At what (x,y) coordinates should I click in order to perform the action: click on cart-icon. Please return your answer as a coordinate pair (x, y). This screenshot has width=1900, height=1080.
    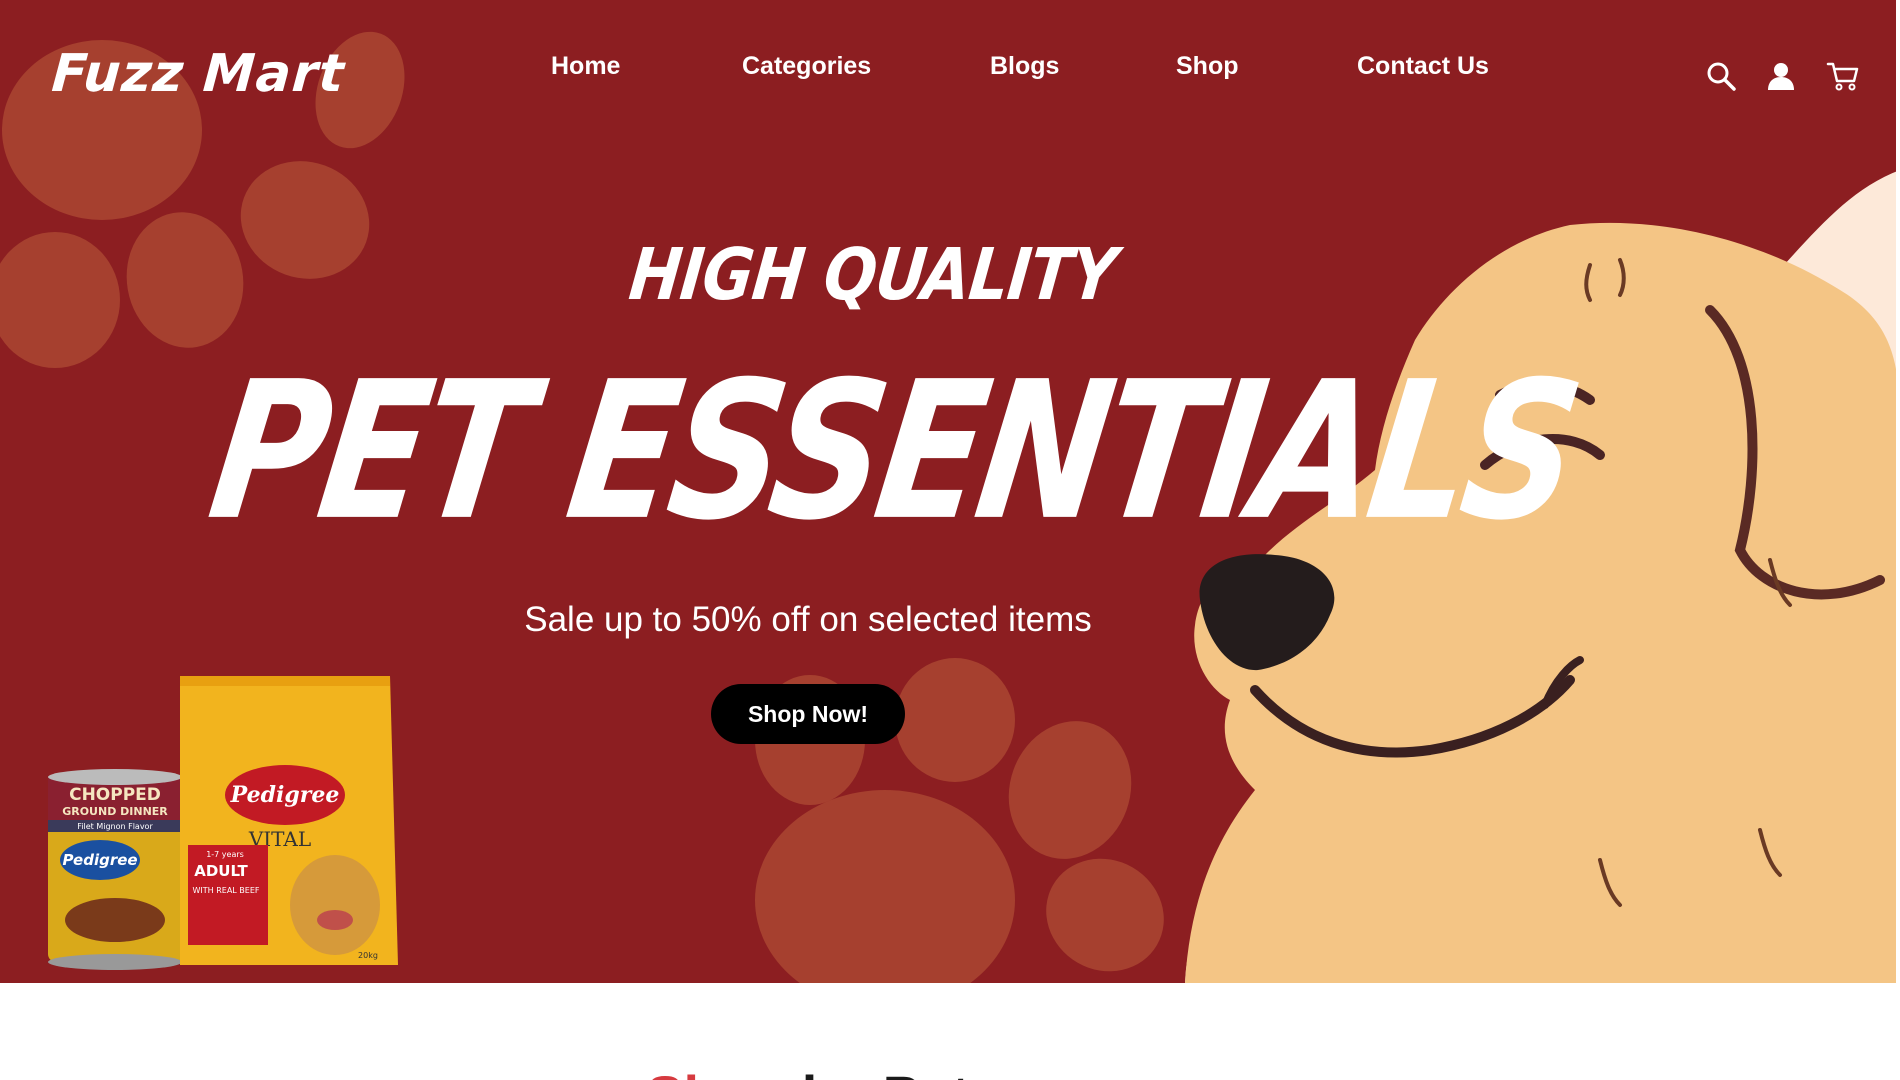
    Looking at the image, I should click on (1842, 76).